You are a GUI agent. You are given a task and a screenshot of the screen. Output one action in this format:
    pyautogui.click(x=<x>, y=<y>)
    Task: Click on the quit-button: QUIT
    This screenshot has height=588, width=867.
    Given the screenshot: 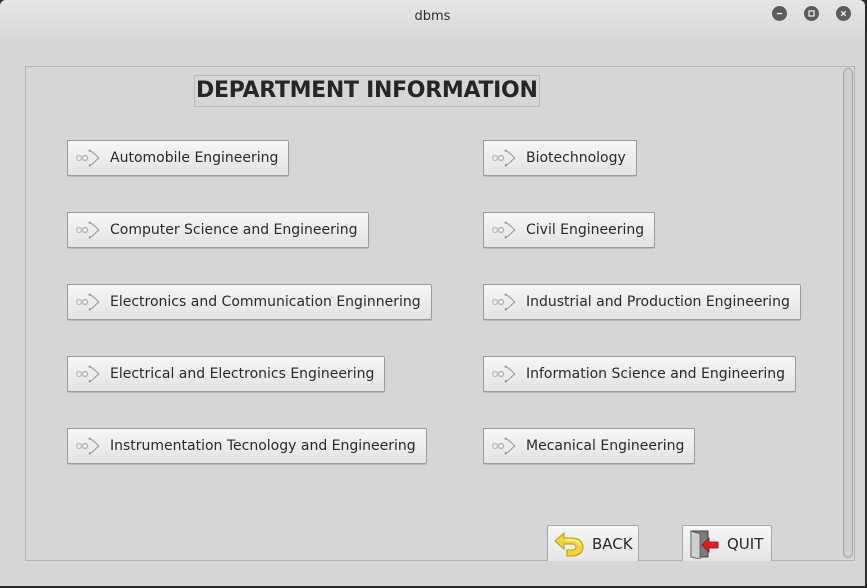 What is the action you would take?
    pyautogui.click(x=727, y=543)
    